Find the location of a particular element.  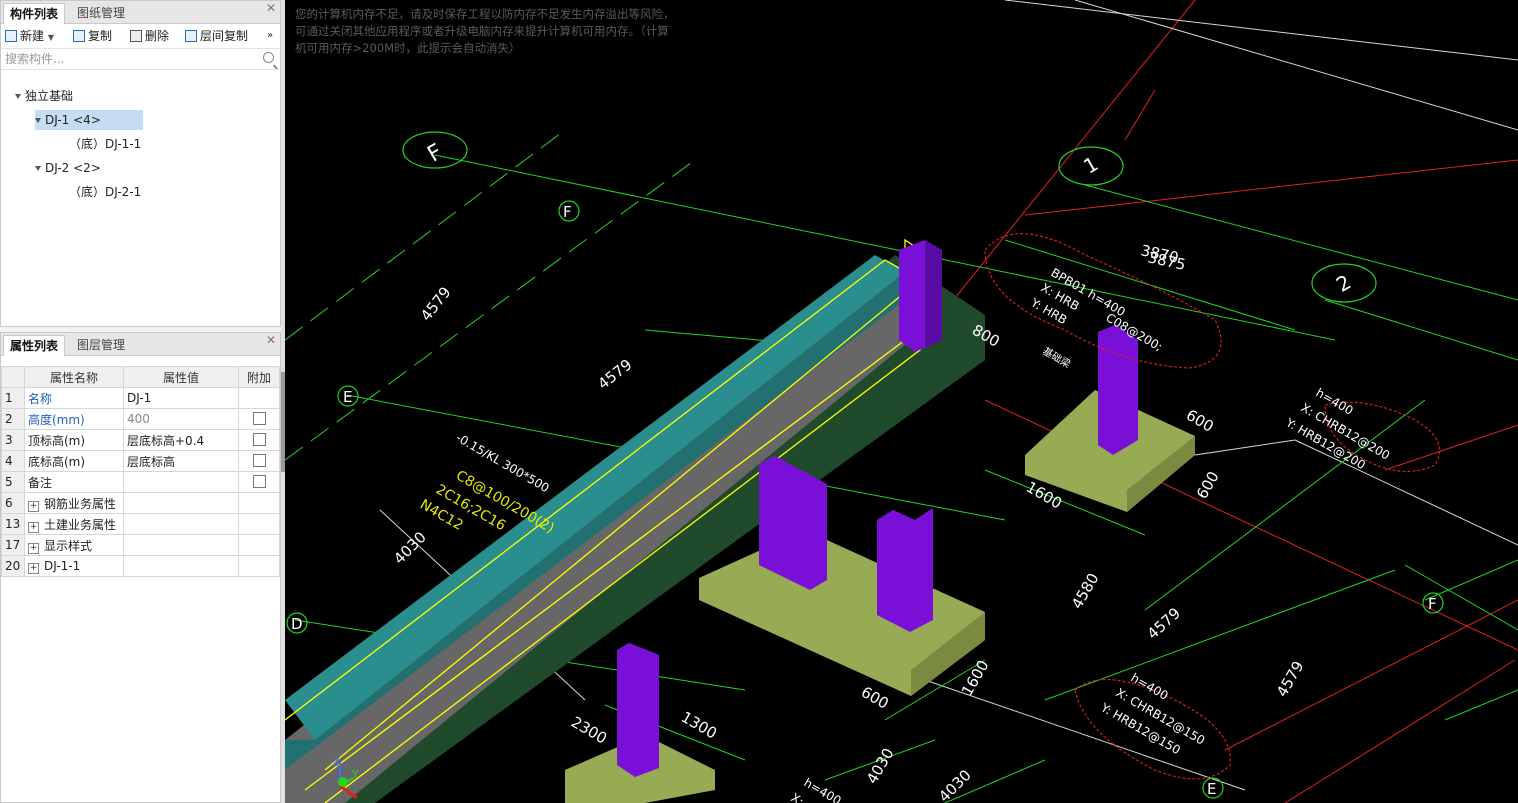

table-row: 4 底标高(m) 层底标高 is located at coordinates (140, 461).